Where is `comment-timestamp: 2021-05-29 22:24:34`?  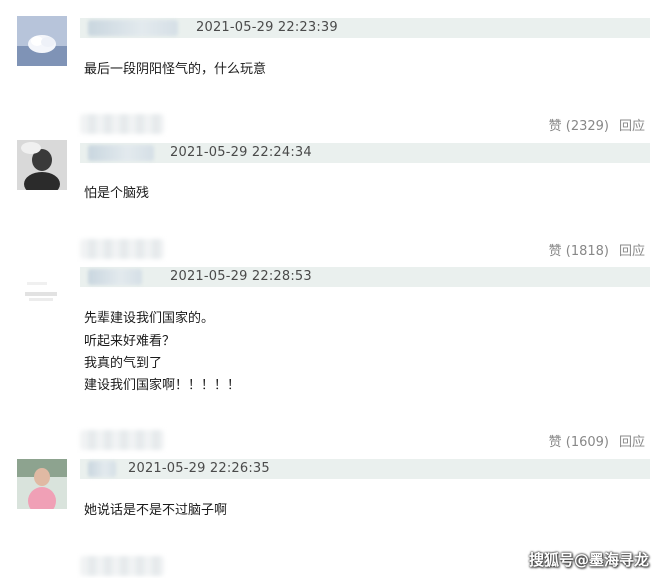 comment-timestamp: 2021-05-29 22:24:34 is located at coordinates (241, 152).